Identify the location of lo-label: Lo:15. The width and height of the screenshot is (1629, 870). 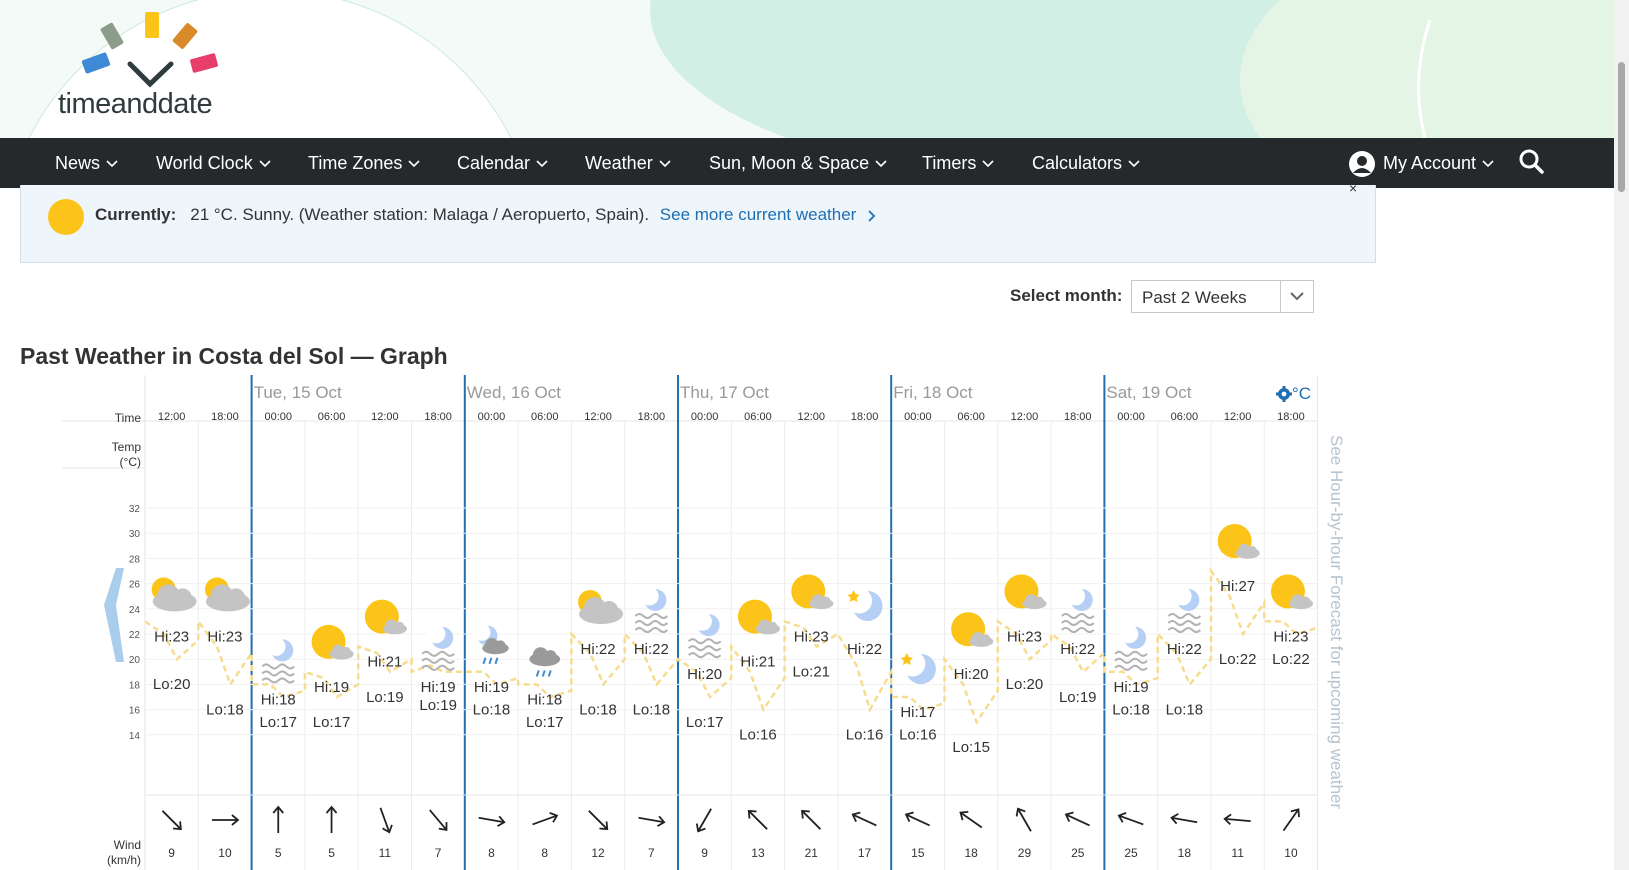
(971, 747).